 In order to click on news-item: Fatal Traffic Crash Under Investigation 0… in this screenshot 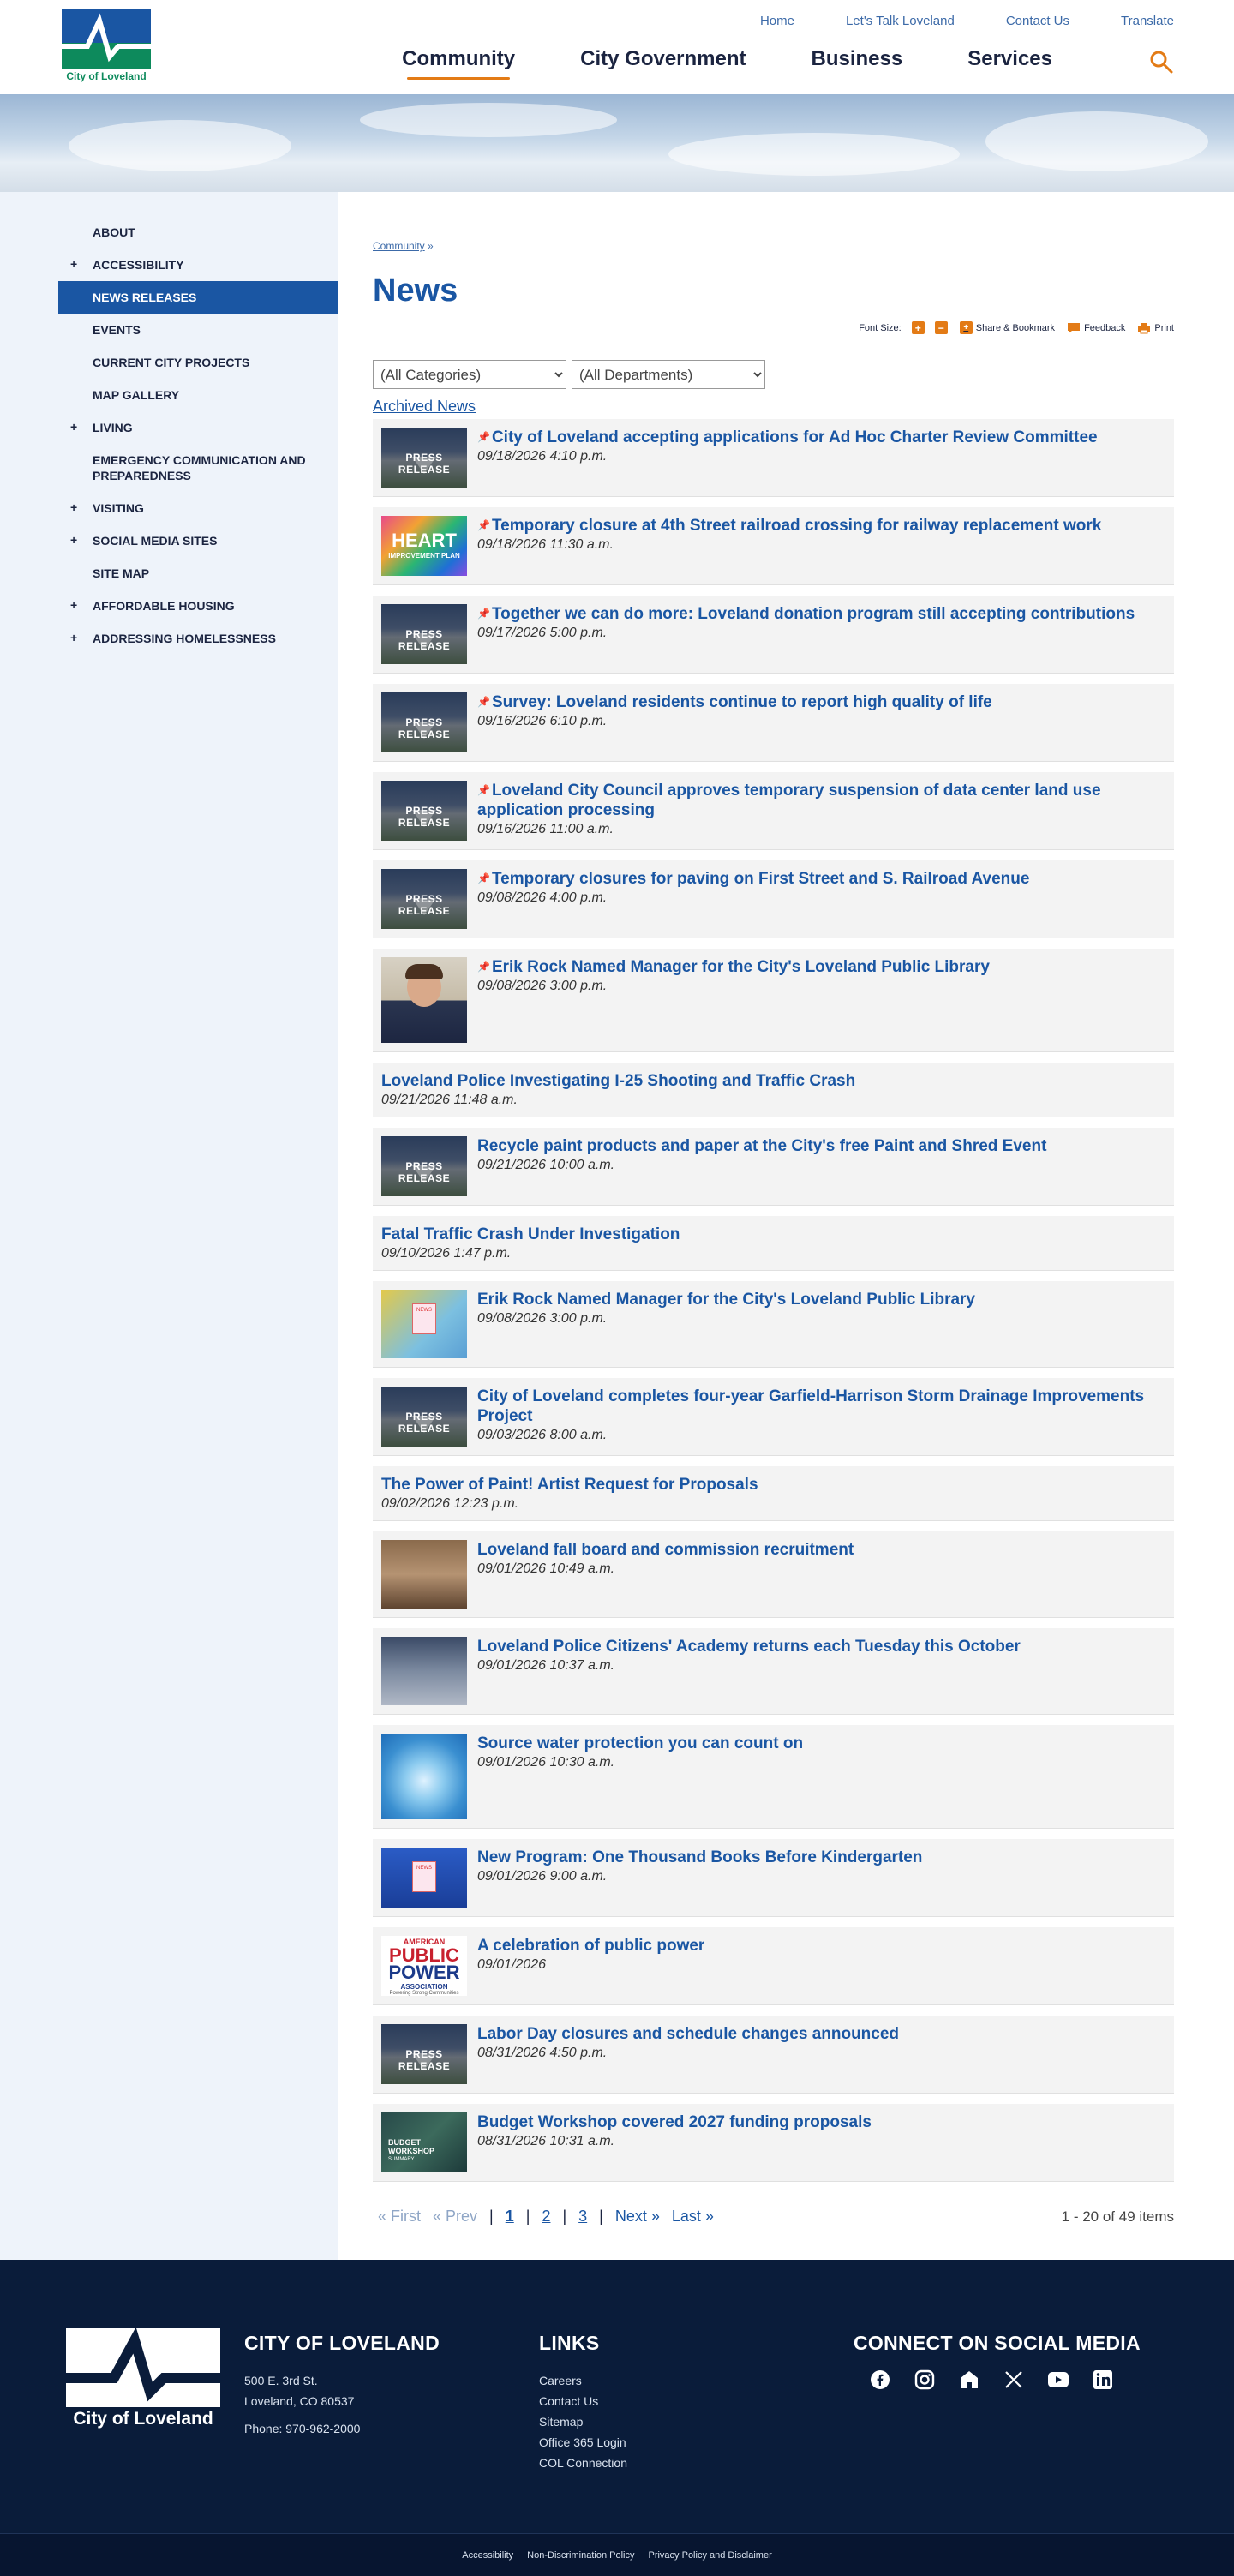, I will do `click(773, 1243)`.